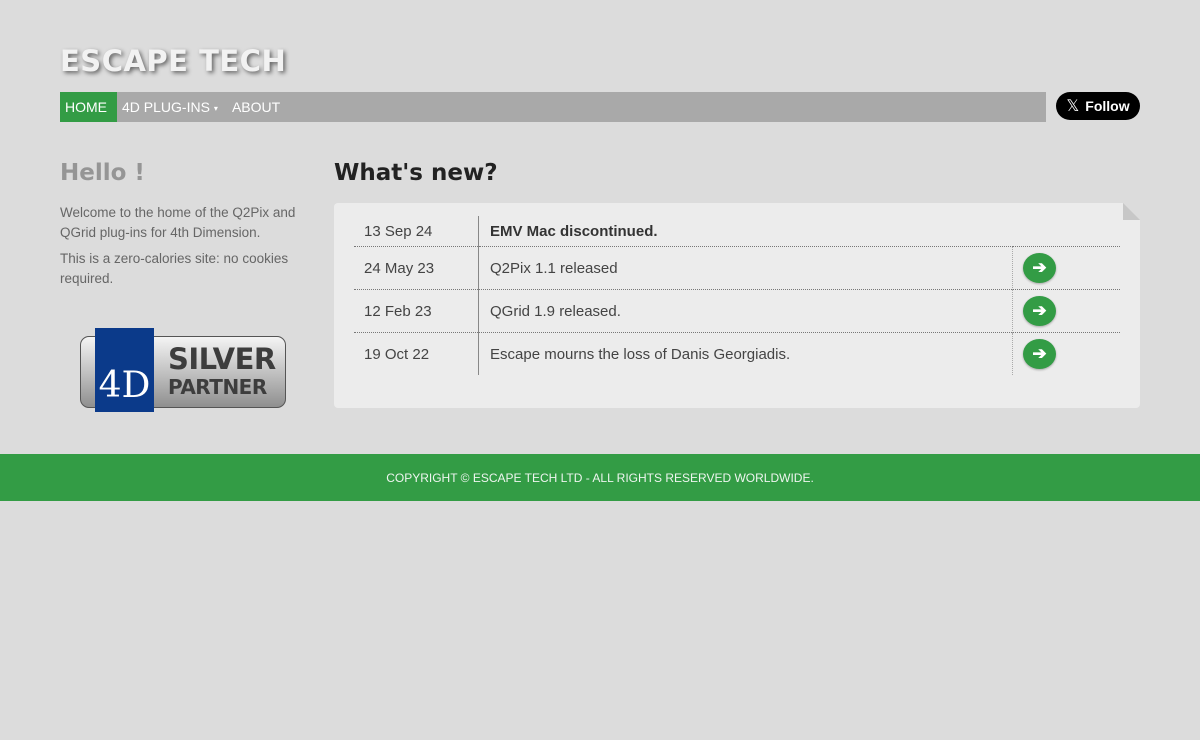  What do you see at coordinates (1073, 106) in the screenshot?
I see `x-logo-icon: 𝕏` at bounding box center [1073, 106].